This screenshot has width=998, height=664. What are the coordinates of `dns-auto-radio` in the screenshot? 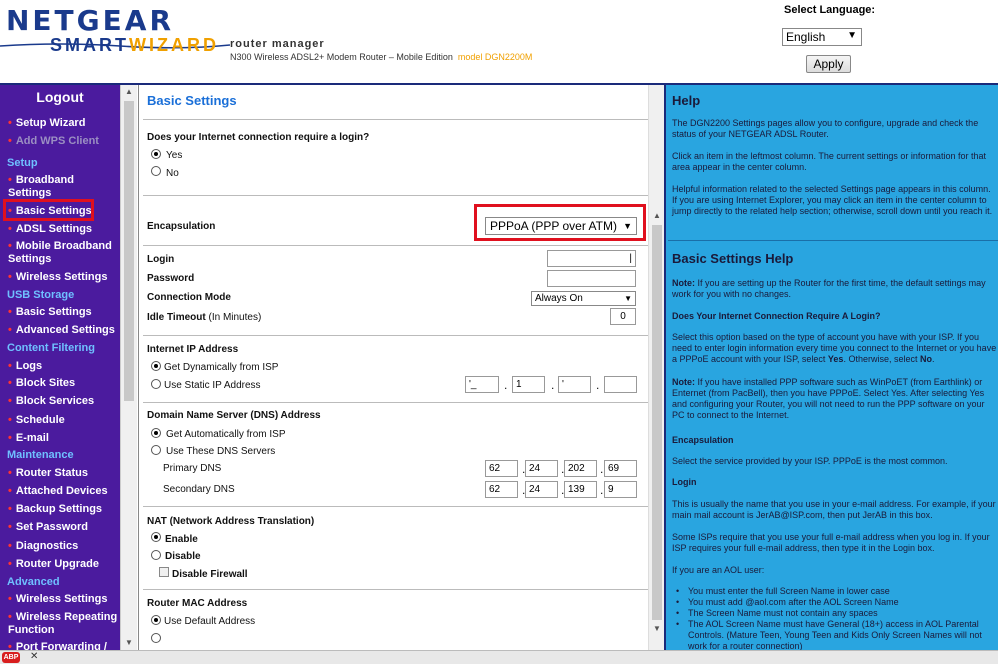 It's located at (156, 433).